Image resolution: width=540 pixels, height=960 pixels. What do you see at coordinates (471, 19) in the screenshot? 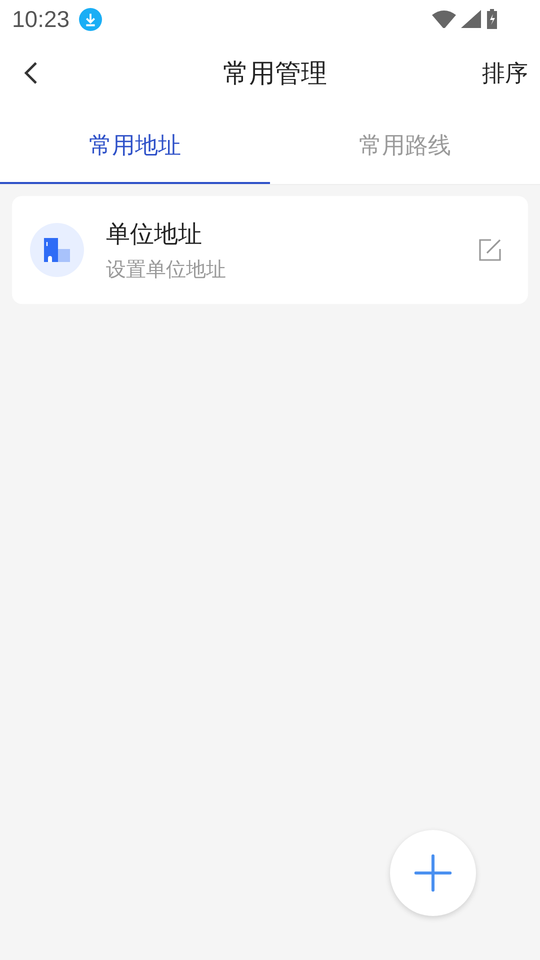
I see `signal-icon` at bounding box center [471, 19].